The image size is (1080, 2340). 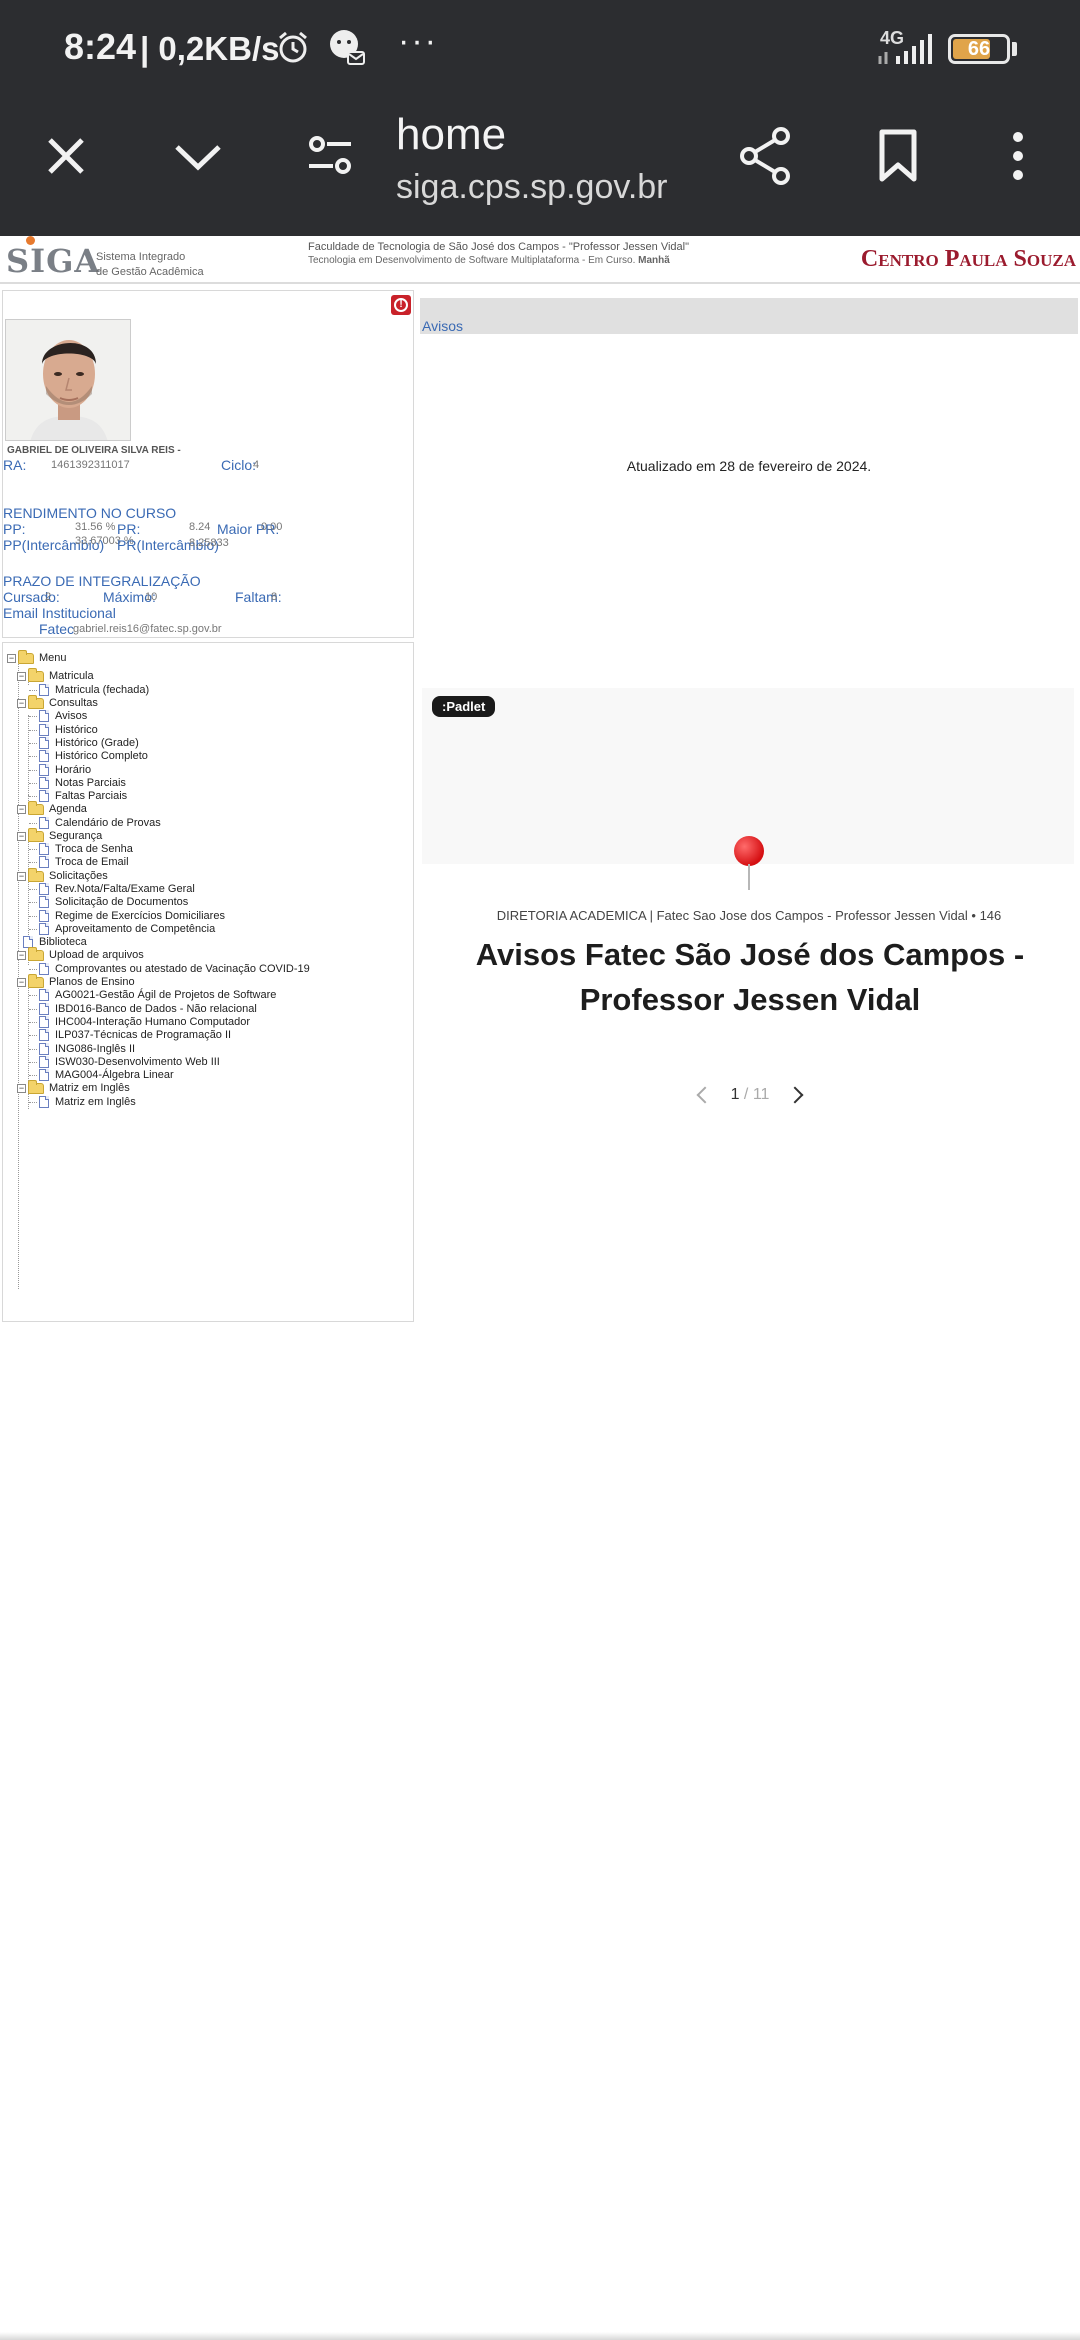 What do you see at coordinates (418, 41) in the screenshot?
I see `status-more: ···` at bounding box center [418, 41].